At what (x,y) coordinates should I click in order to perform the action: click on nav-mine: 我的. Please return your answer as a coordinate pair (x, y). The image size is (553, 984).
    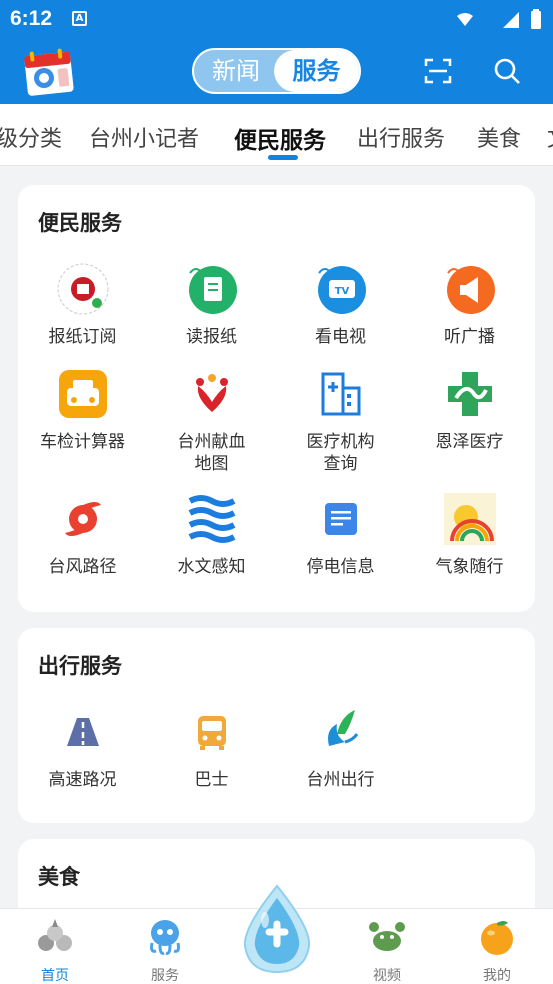
    Looking at the image, I should click on (497, 950).